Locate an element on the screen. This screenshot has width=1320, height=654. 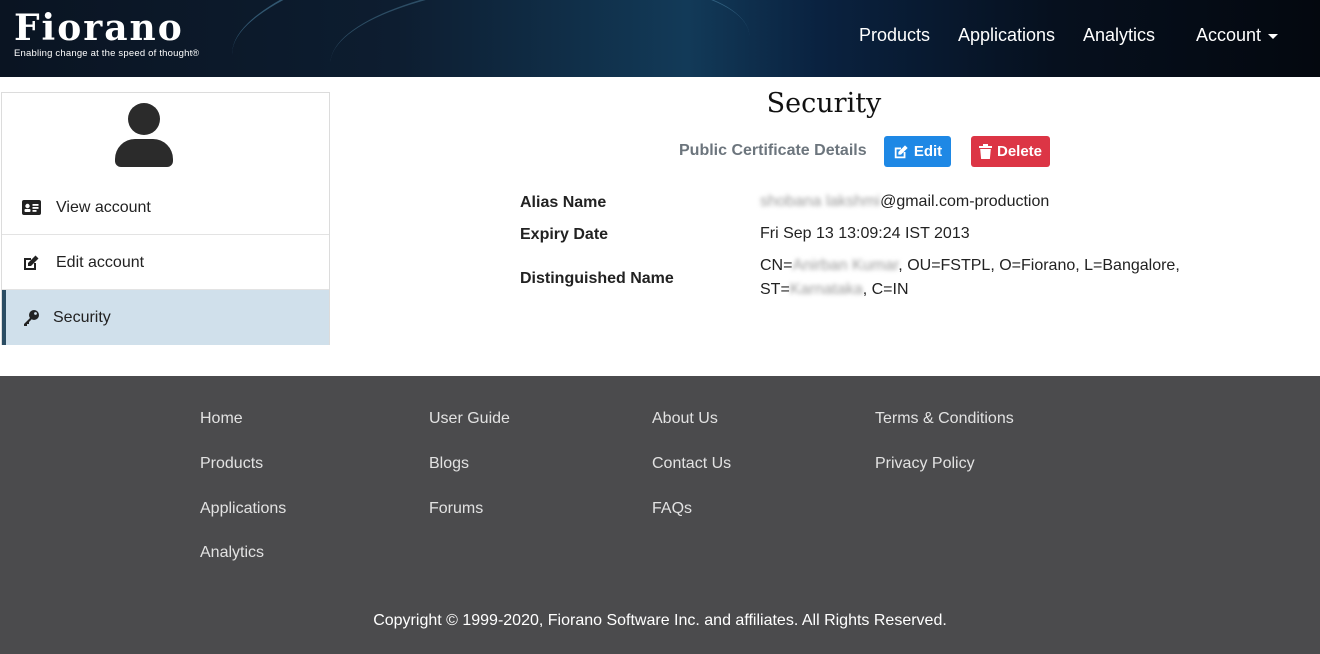
footer-link-analytics: Analytics is located at coordinates (232, 553).